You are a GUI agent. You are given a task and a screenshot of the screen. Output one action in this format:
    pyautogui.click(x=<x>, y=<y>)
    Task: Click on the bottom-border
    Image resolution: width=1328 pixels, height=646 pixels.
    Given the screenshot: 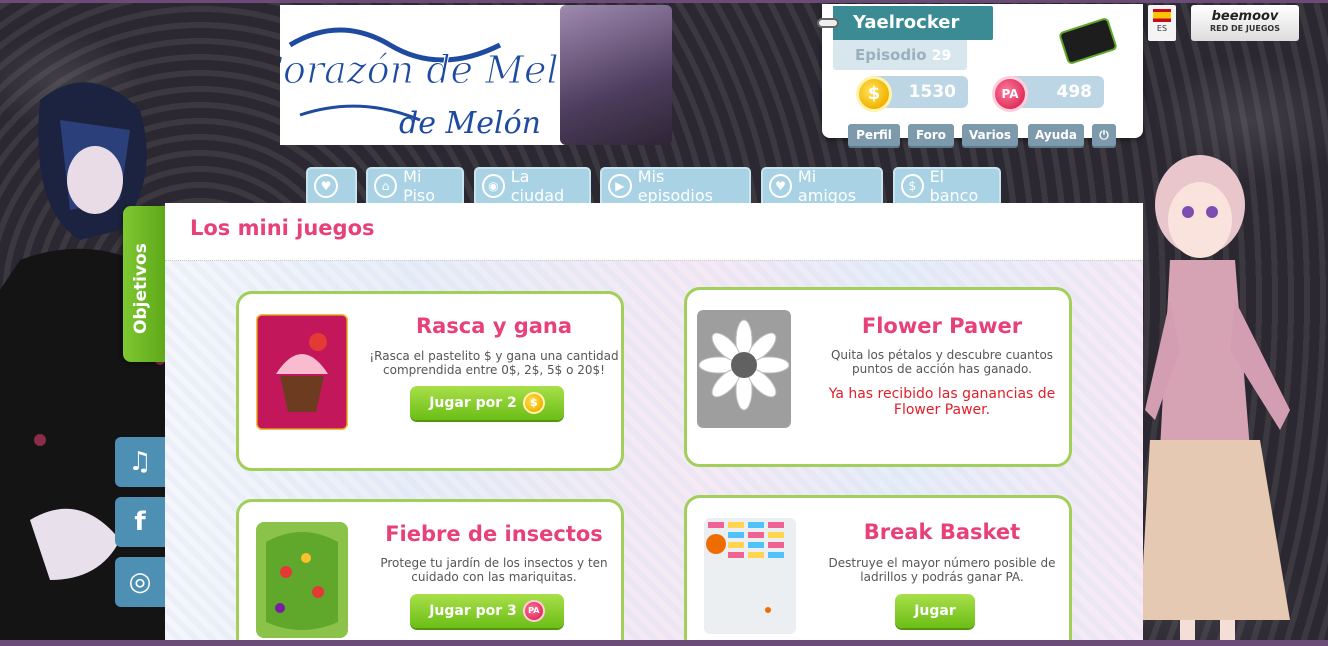 What is the action you would take?
    pyautogui.click(x=664, y=643)
    